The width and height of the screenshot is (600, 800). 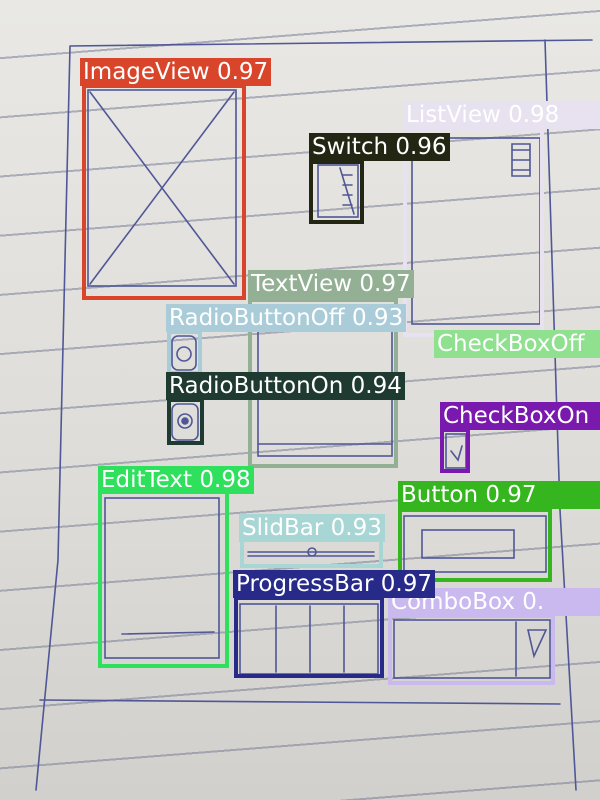 What do you see at coordinates (499, 495) in the screenshot?
I see `button-label: Button 0.97` at bounding box center [499, 495].